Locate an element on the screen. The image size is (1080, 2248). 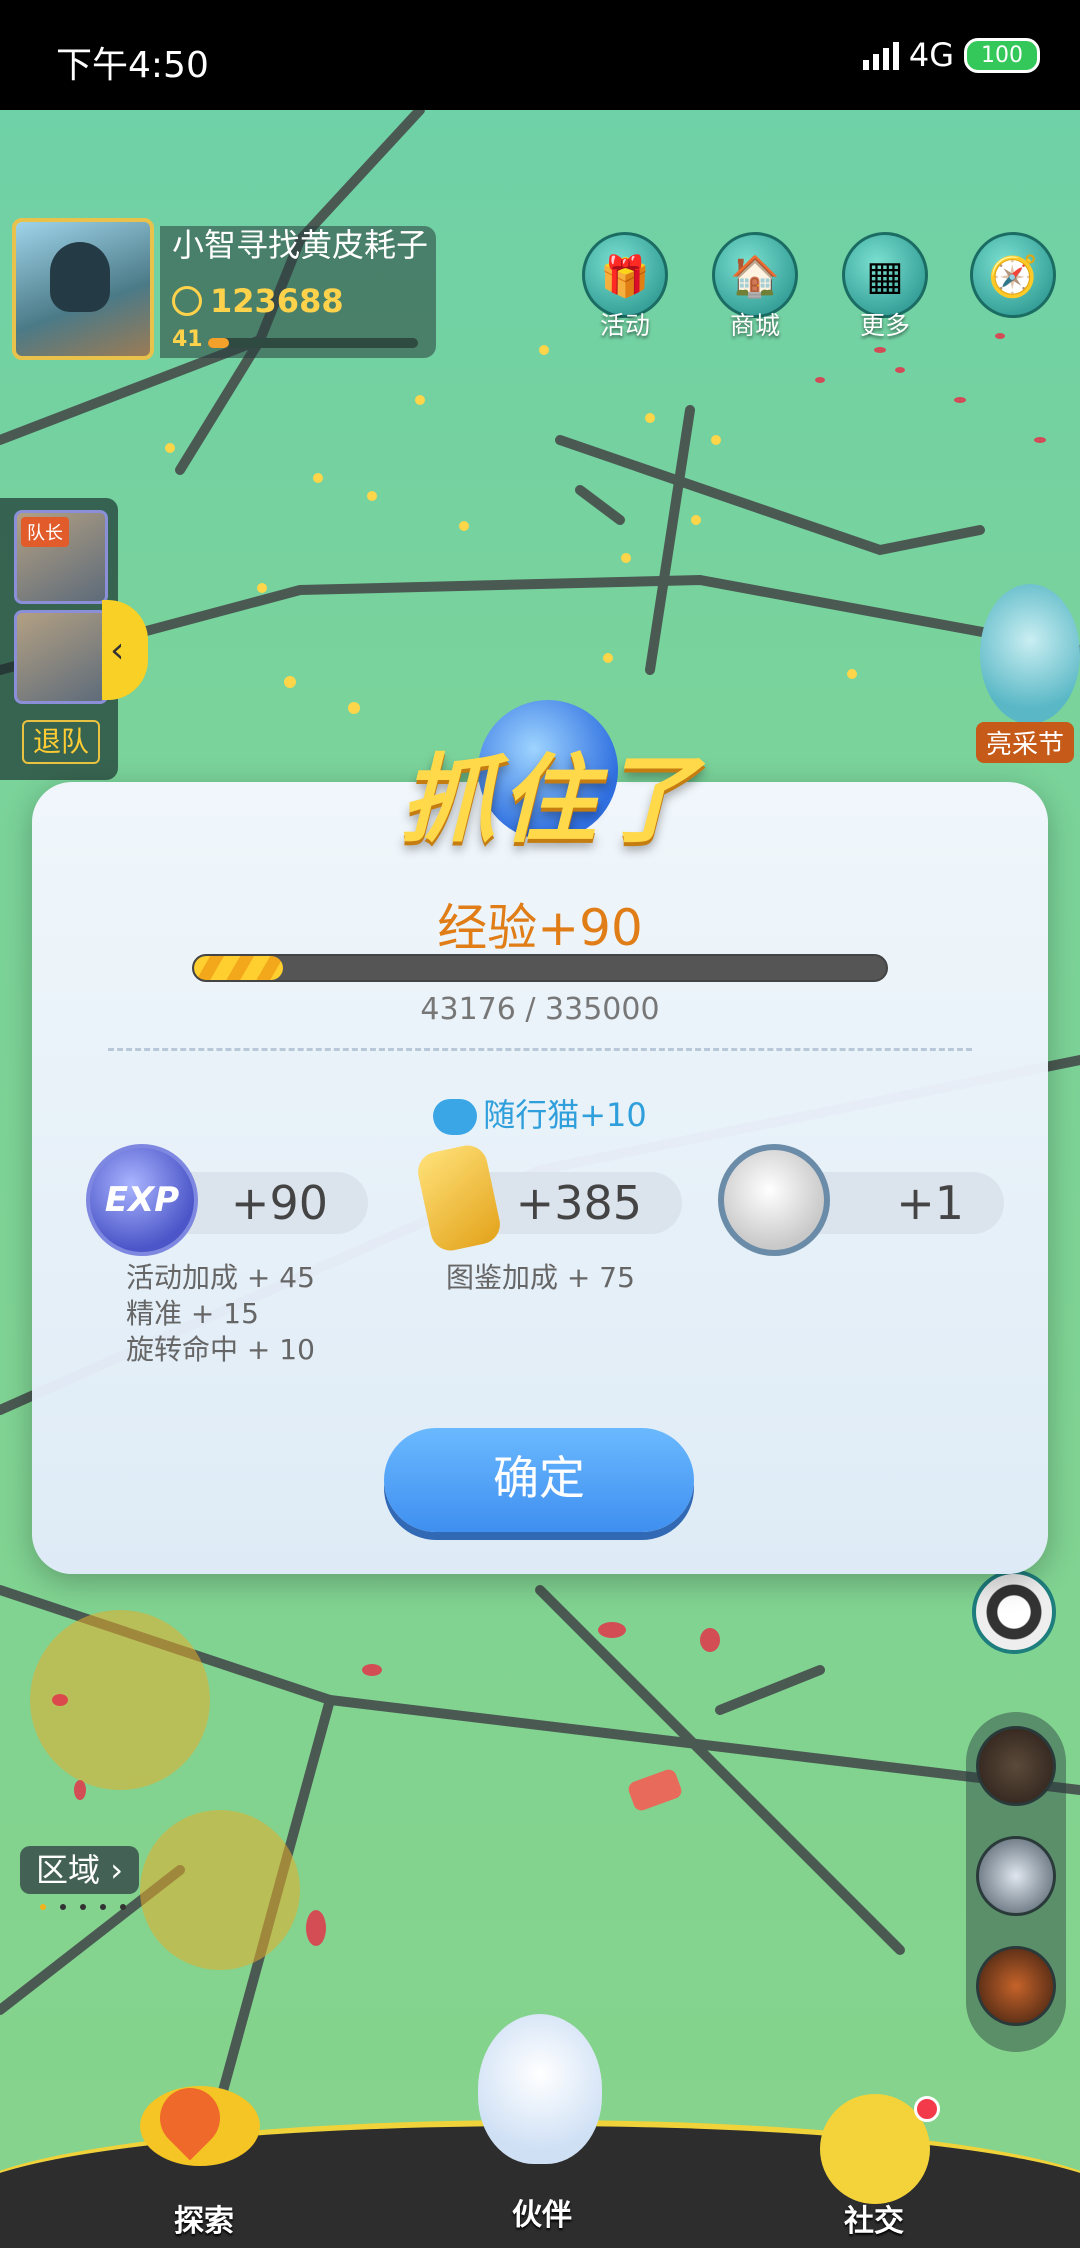
notification-dot is located at coordinates (927, 2109).